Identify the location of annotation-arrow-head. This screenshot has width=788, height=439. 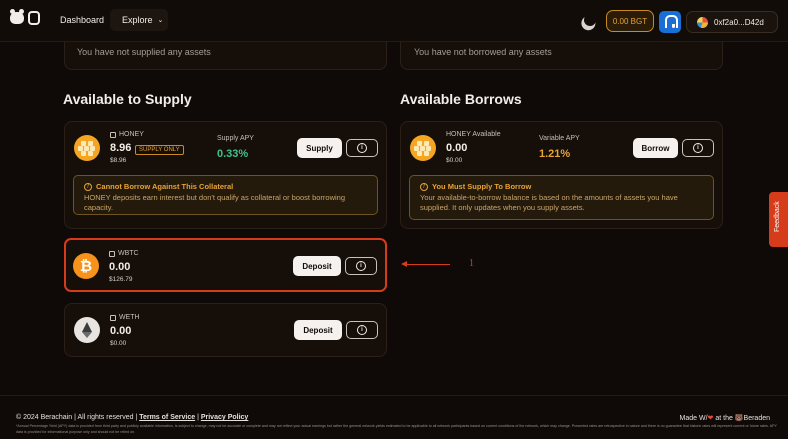
(404, 264).